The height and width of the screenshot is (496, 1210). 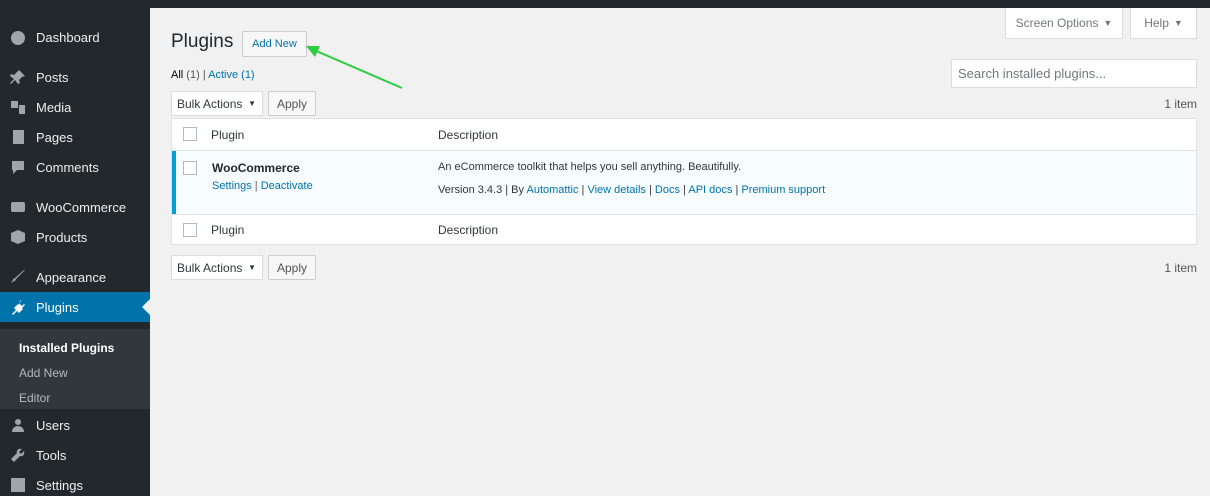 What do you see at coordinates (51, 455) in the screenshot?
I see `sidebar-item-label: Tools` at bounding box center [51, 455].